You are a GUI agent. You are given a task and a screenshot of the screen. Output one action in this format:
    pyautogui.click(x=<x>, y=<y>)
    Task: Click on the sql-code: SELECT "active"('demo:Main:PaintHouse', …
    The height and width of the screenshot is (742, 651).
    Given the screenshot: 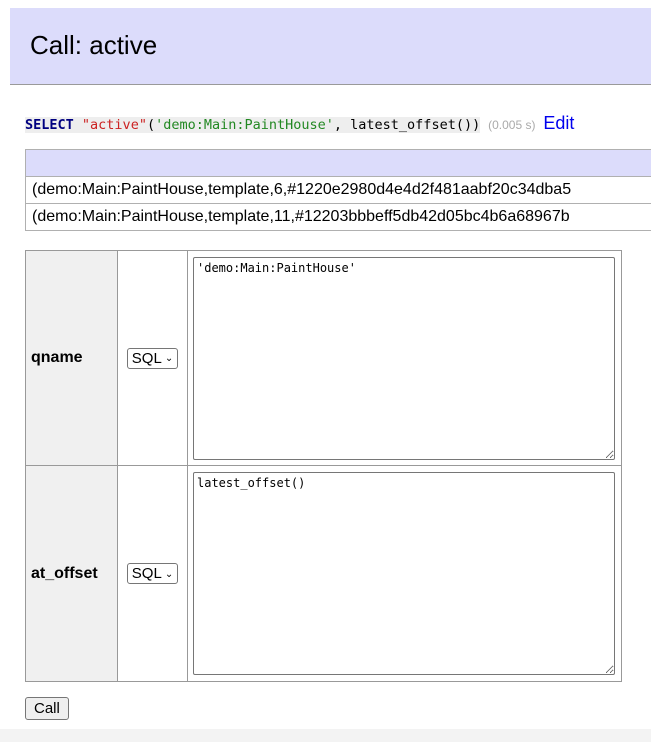 What is the action you would take?
    pyautogui.click(x=253, y=125)
    